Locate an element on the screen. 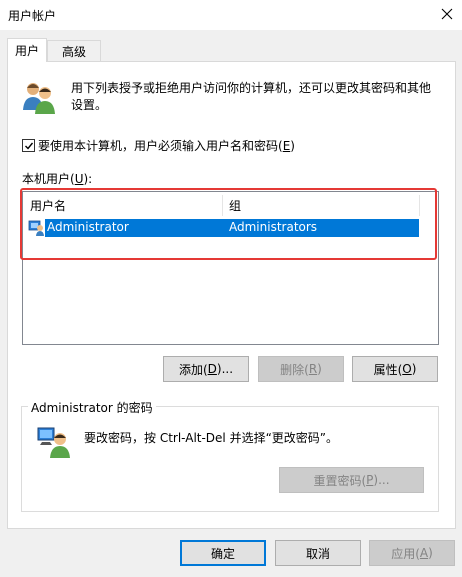  cancel-button: 取消 is located at coordinates (318, 553).